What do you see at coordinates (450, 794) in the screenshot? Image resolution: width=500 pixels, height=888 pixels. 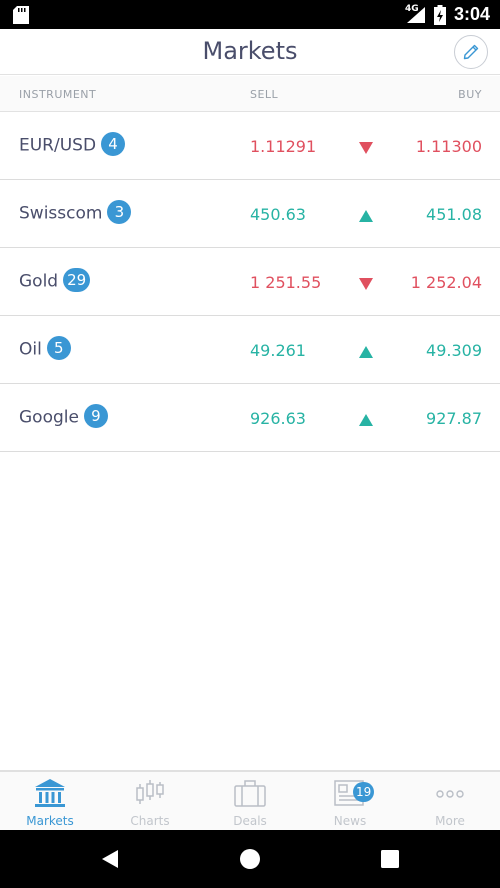 I see `more-dots-icon` at bounding box center [450, 794].